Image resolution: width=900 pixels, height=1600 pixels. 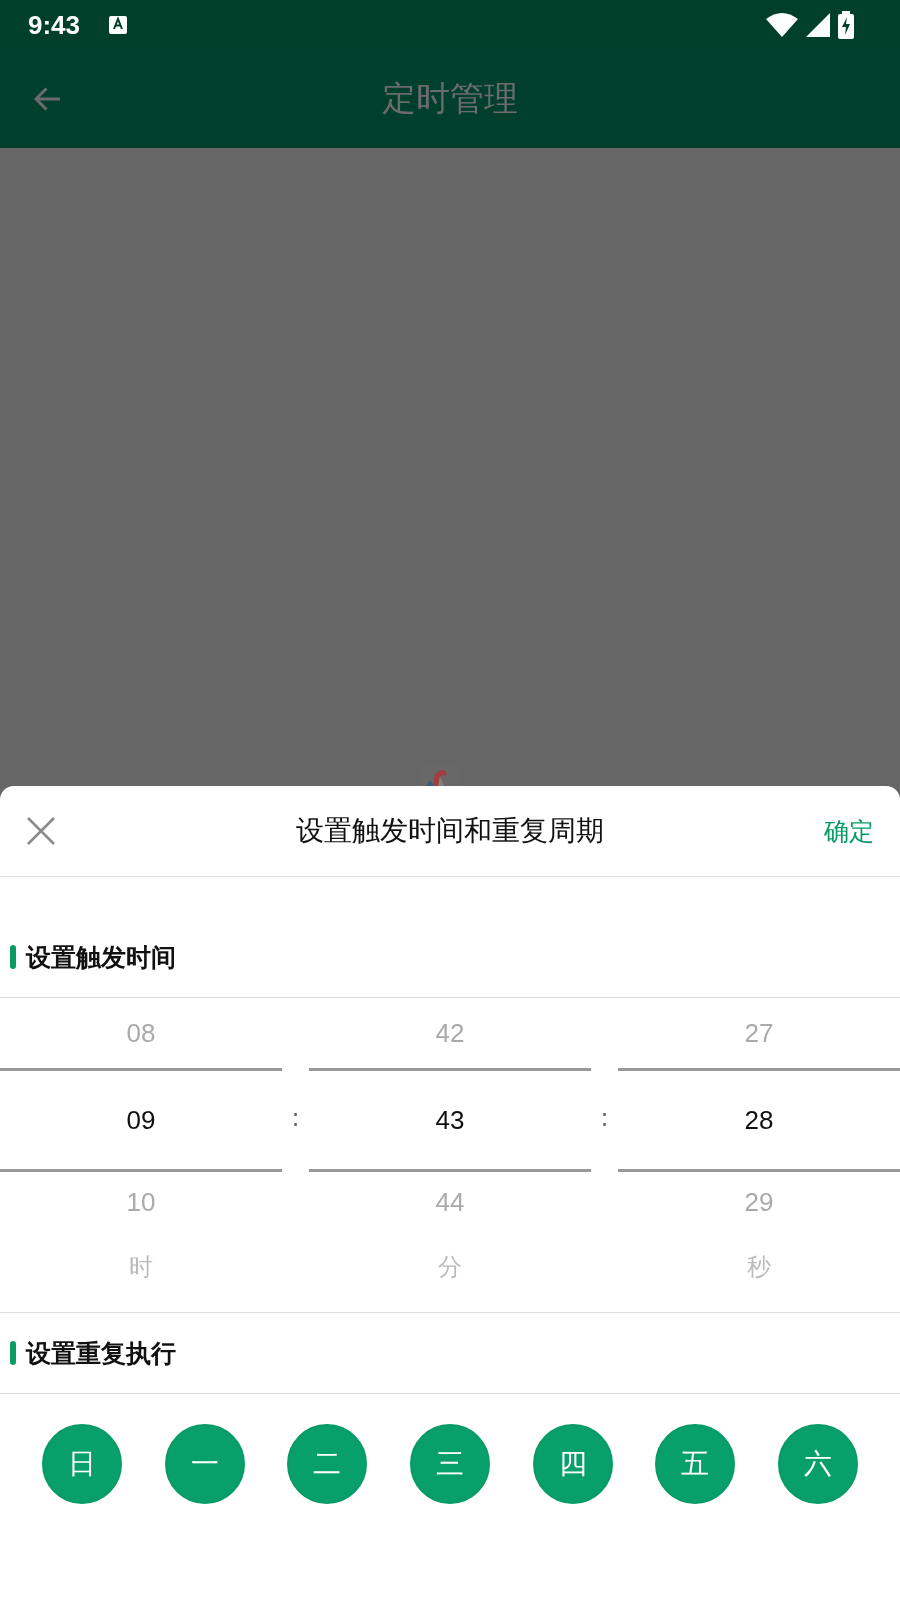 I want to click on close-icon, so click(x=41, y=831).